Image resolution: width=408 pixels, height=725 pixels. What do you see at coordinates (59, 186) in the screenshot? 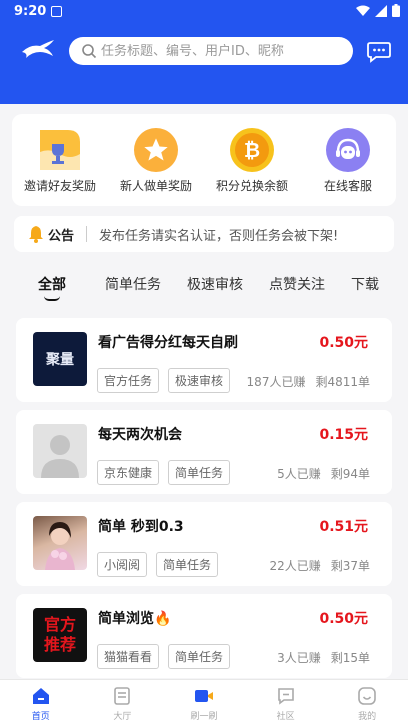
I see `quick-action-label: 邀请好友奖励` at bounding box center [59, 186].